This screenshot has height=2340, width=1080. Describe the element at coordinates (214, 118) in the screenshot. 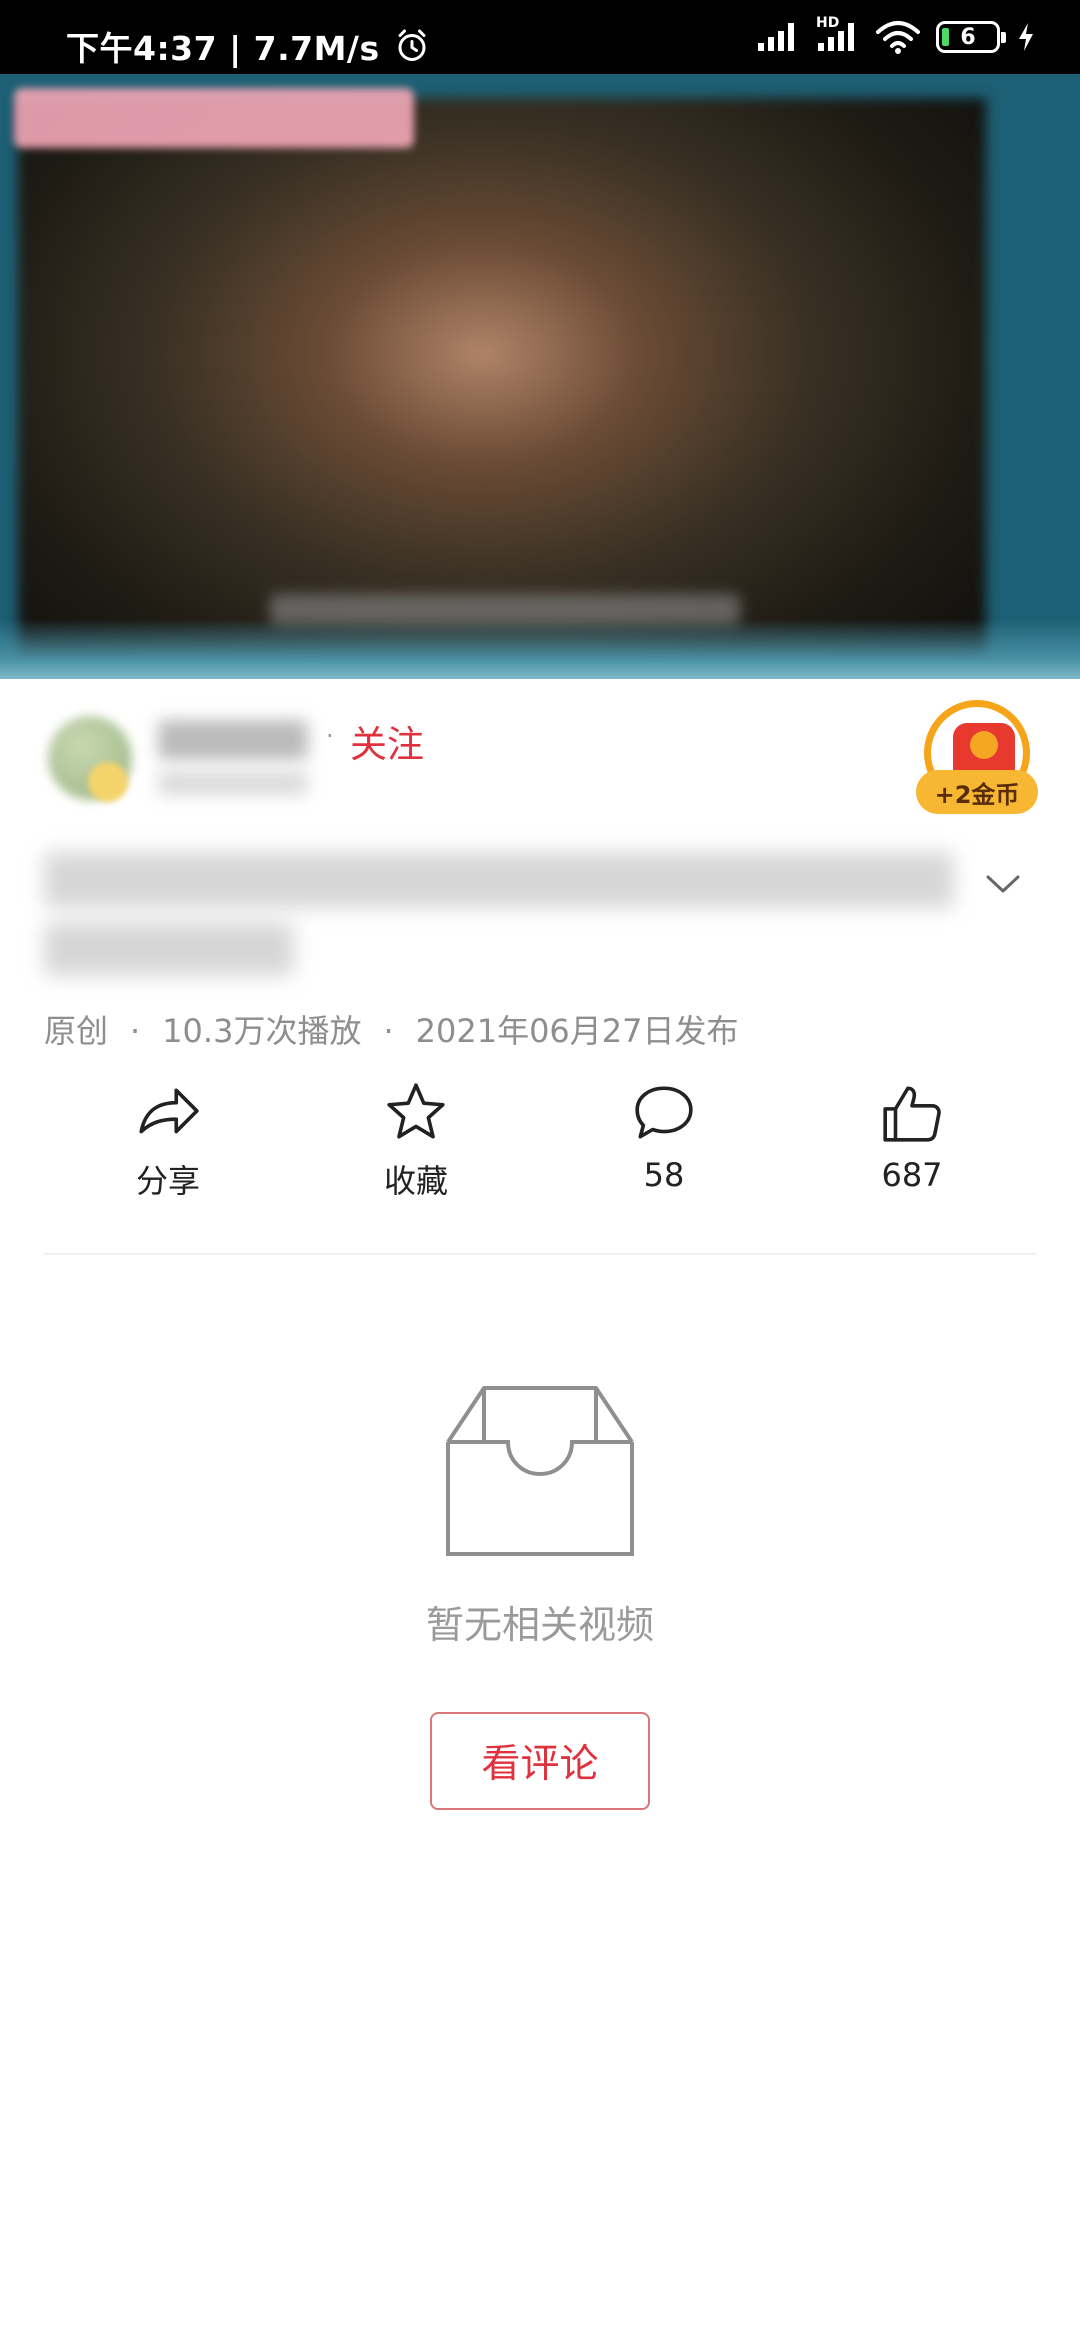

I see `video-watermark-tag` at that location.